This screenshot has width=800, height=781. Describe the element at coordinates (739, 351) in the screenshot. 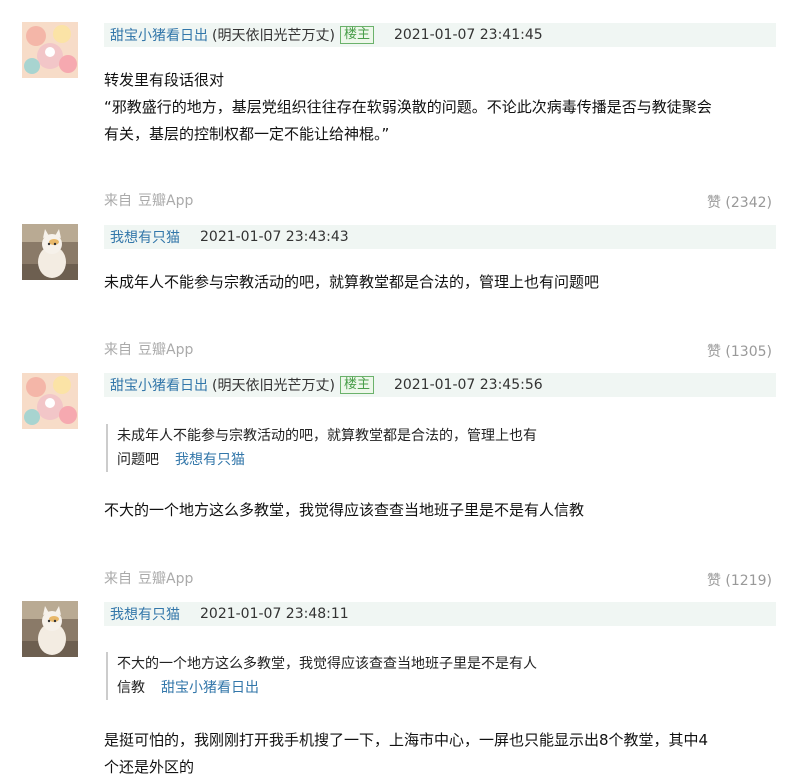

I see `like-button: 赞 (1305)` at that location.